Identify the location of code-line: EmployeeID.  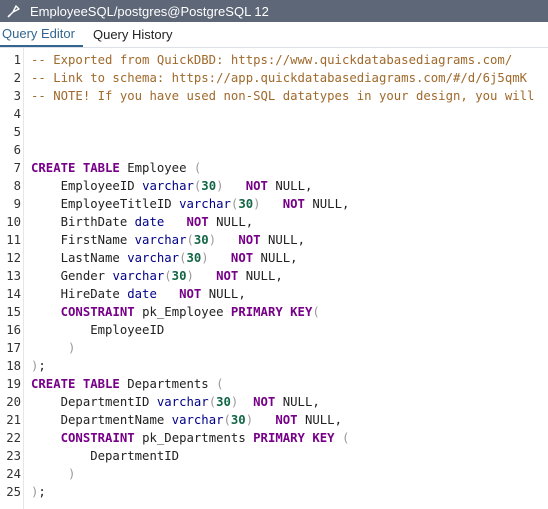
(289, 330).